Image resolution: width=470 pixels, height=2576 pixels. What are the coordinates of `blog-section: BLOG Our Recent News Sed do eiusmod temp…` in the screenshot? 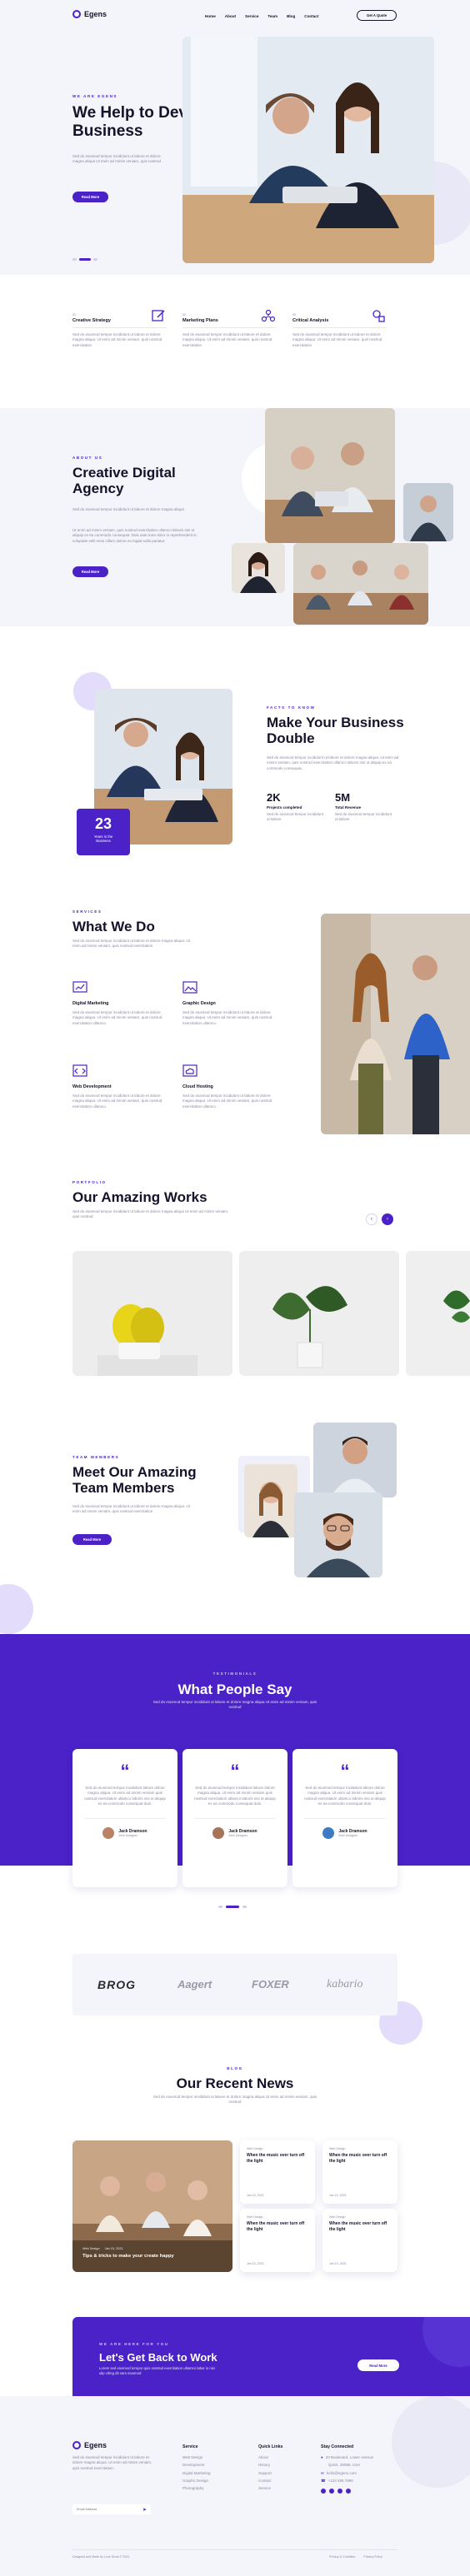 It's located at (235, 2155).